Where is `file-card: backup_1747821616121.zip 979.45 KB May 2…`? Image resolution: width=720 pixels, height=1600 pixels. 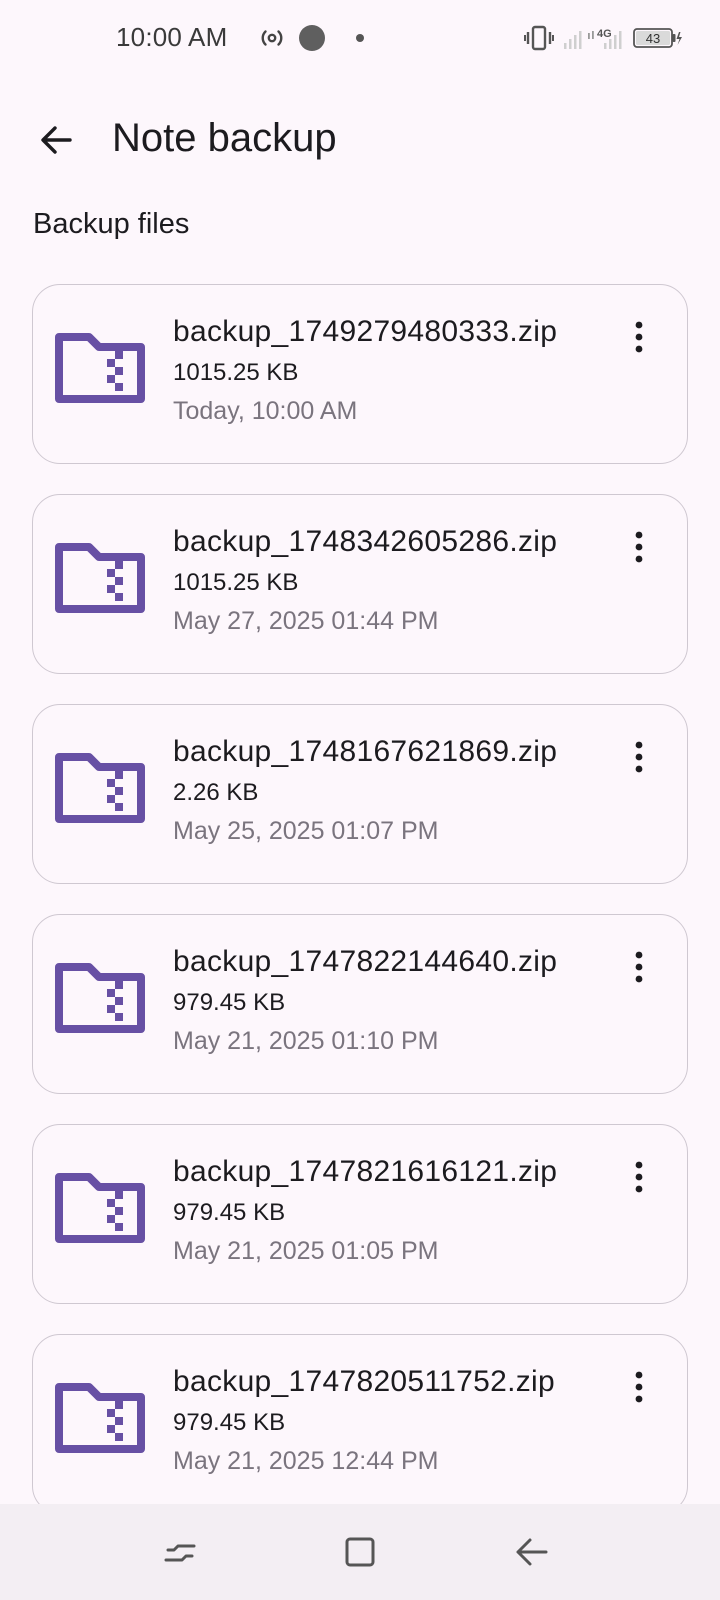
file-card: backup_1747821616121.zip 979.45 KB May 2… is located at coordinates (360, 1214).